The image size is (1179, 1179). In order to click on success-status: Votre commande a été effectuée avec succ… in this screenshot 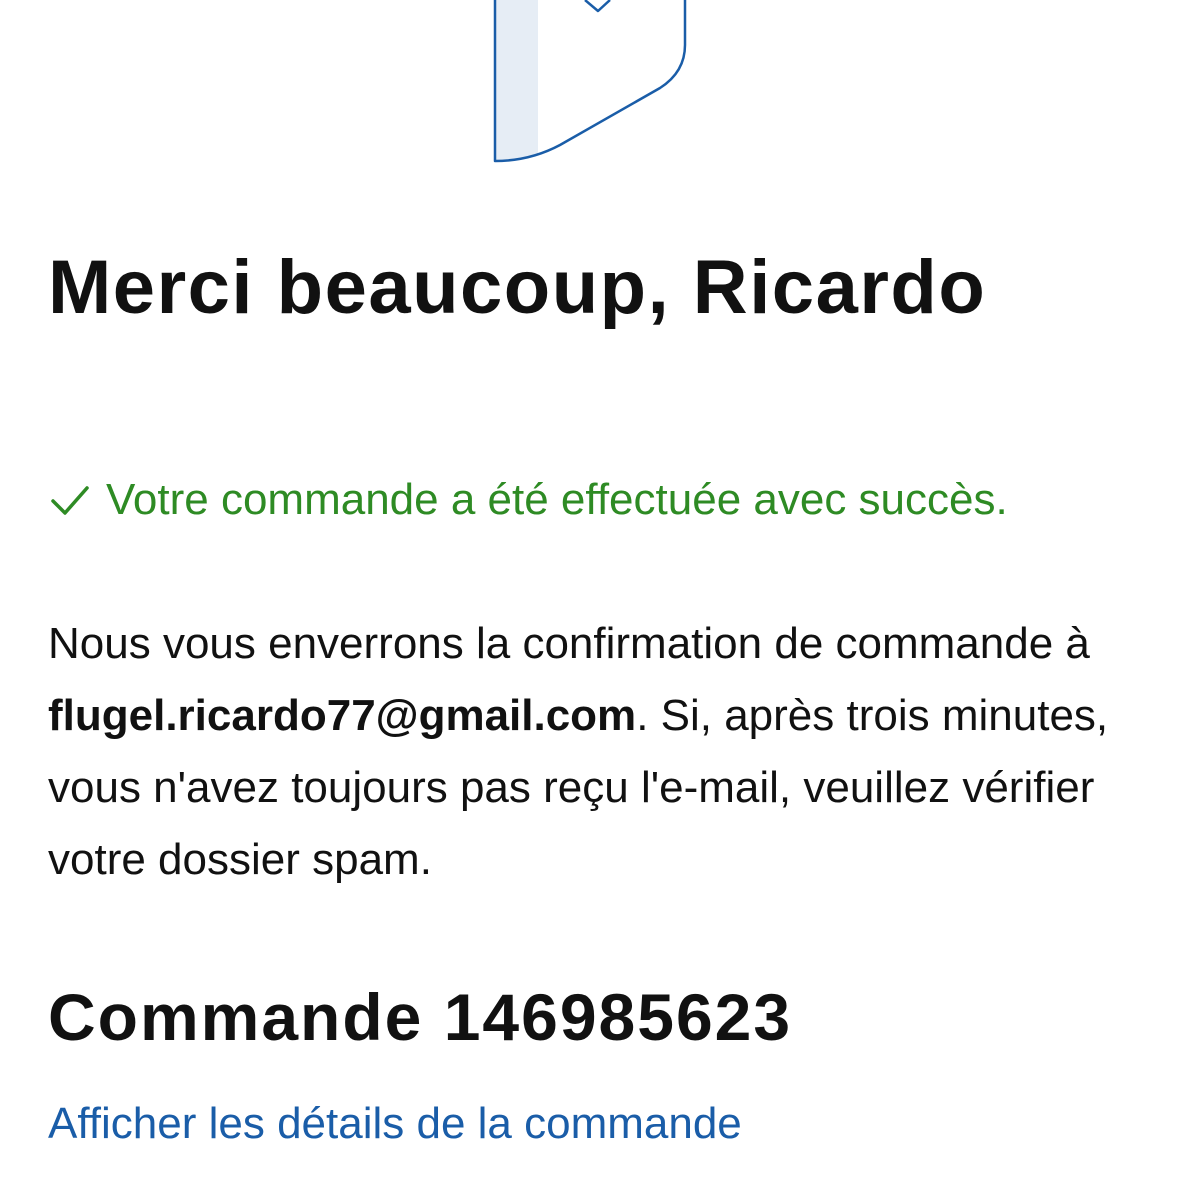, I will do `click(528, 500)`.